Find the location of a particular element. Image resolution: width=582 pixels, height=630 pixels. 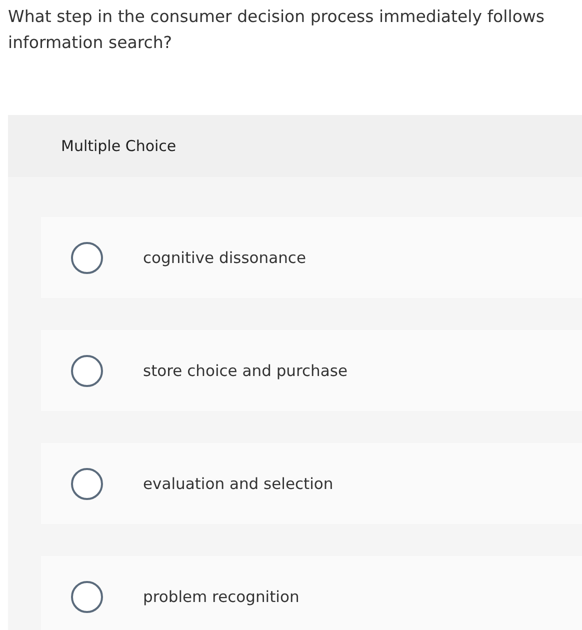

panel-title: Multiple Choice is located at coordinates (118, 146).